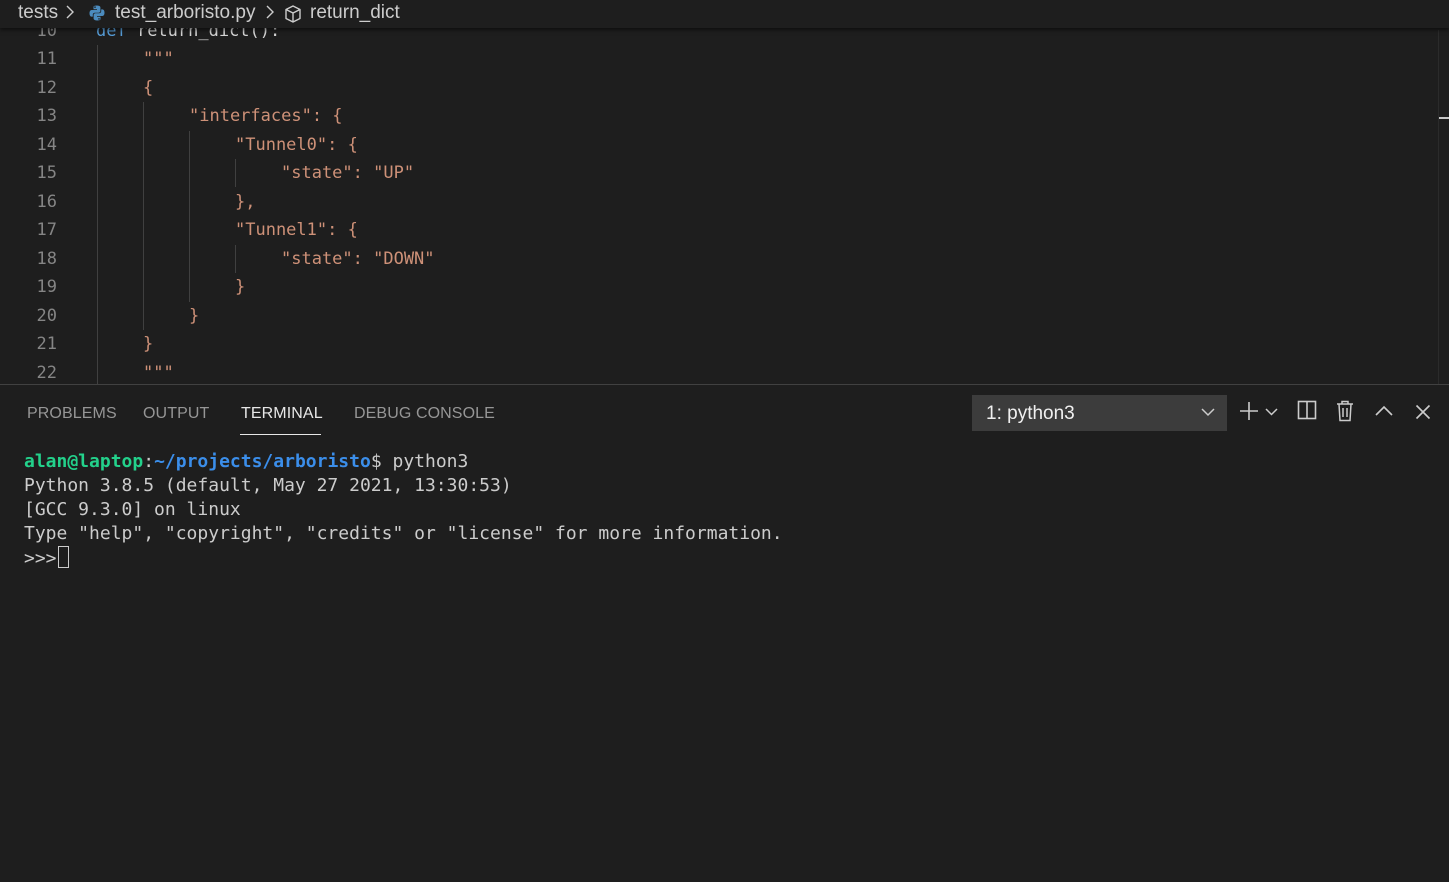  What do you see at coordinates (296, 145) in the screenshot?
I see `line-code: "Tunnel0": {` at bounding box center [296, 145].